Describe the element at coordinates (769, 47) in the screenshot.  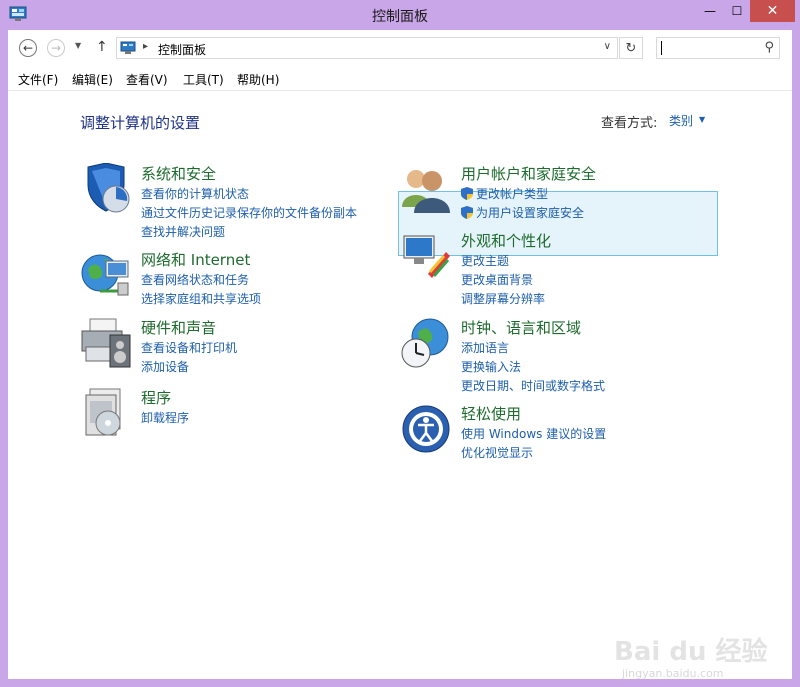
I see `search-icon: ⚲` at that location.